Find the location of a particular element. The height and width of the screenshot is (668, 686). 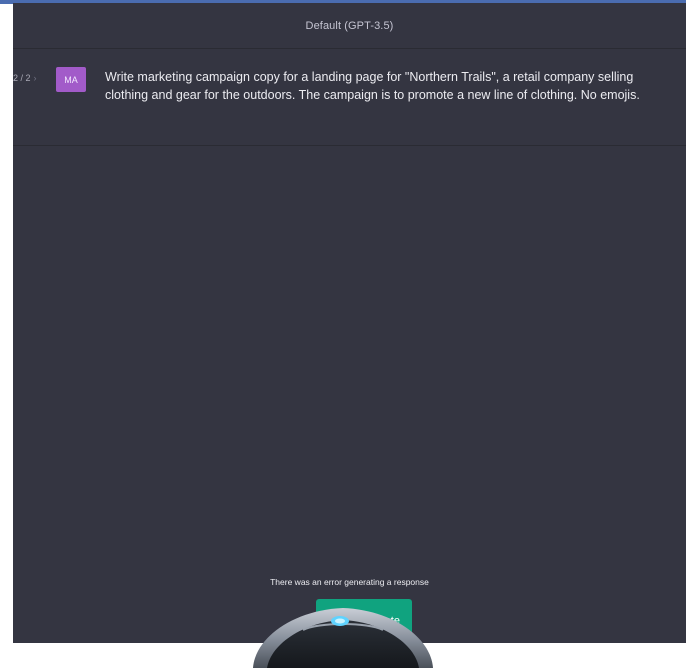

message-pager: 2 / 2 › is located at coordinates (25, 78).